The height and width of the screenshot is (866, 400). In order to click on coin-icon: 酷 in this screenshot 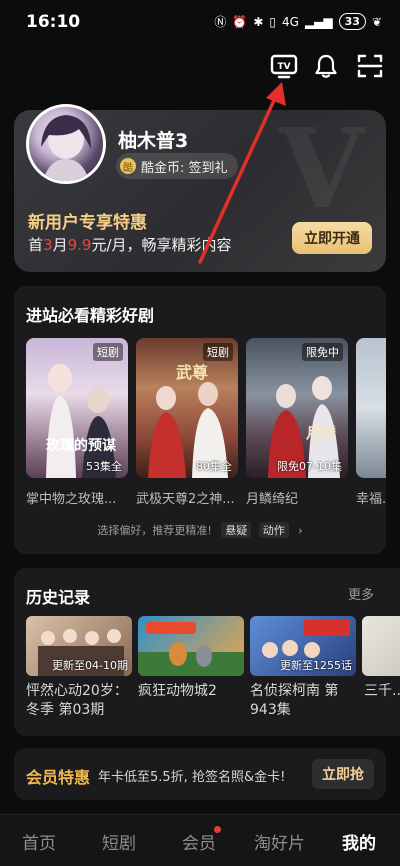, I will do `click(128, 166)`.